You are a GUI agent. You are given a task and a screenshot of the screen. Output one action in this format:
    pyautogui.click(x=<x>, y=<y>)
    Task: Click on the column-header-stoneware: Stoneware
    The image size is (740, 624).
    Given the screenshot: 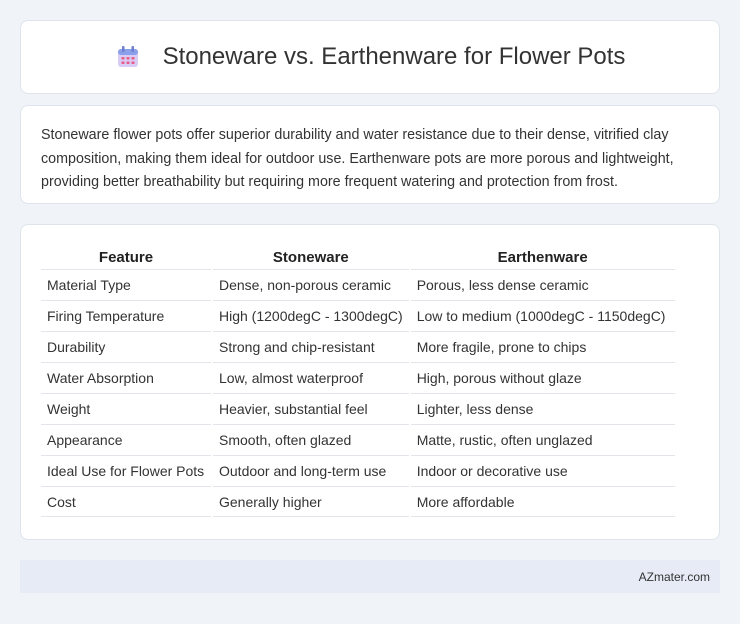 What is the action you would take?
    pyautogui.click(x=310, y=257)
    